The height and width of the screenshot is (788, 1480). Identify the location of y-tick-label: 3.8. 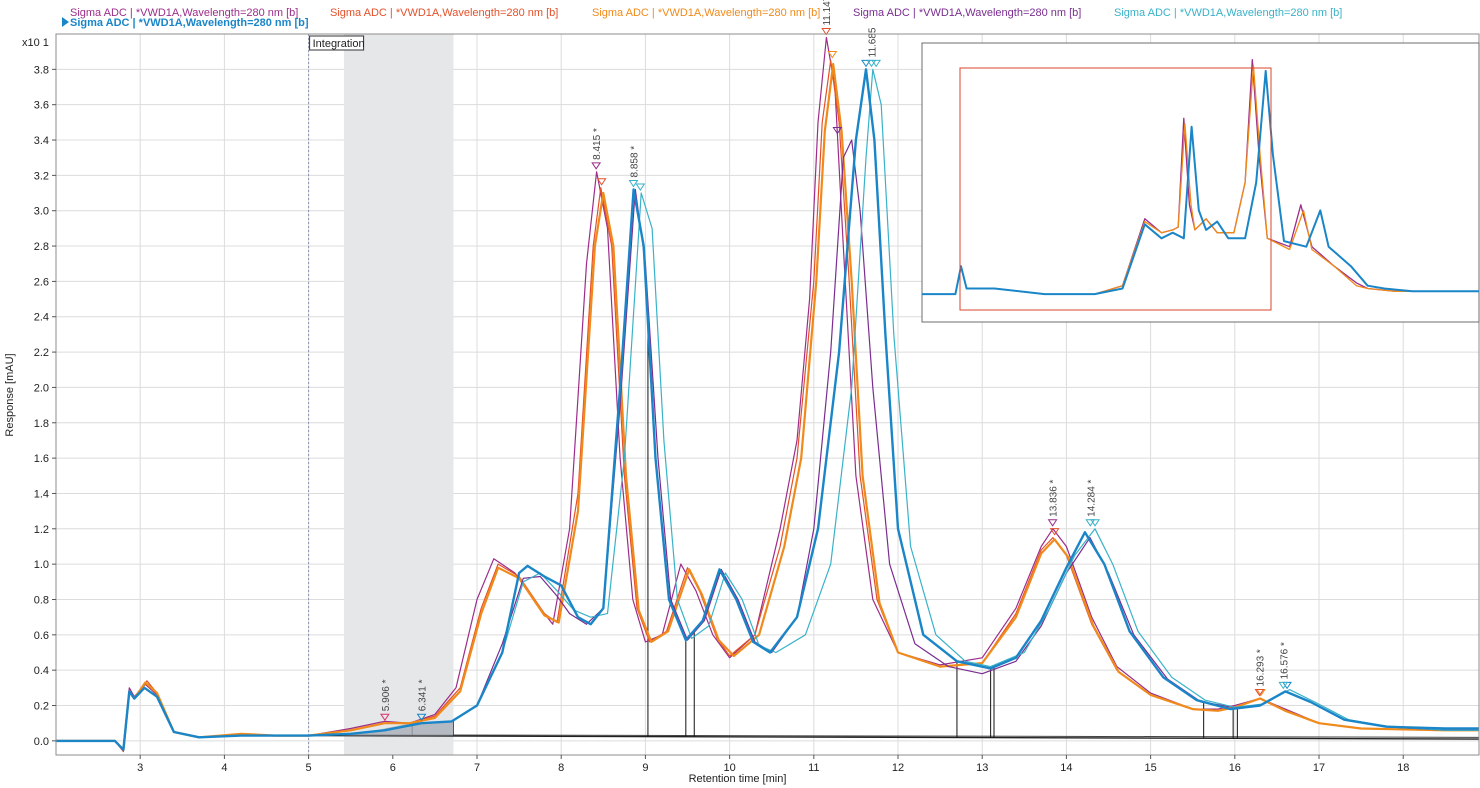
(41, 70).